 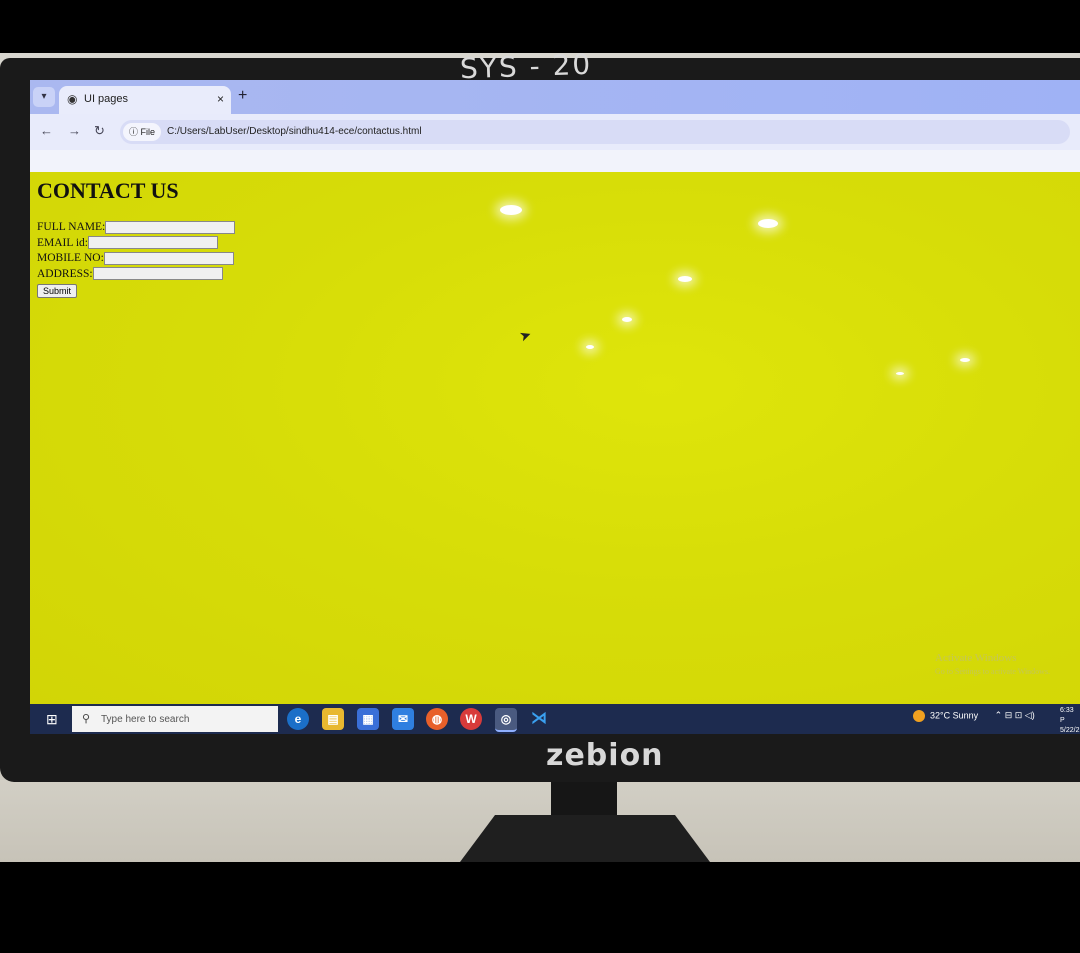 I want to click on address-input, so click(x=157, y=274).